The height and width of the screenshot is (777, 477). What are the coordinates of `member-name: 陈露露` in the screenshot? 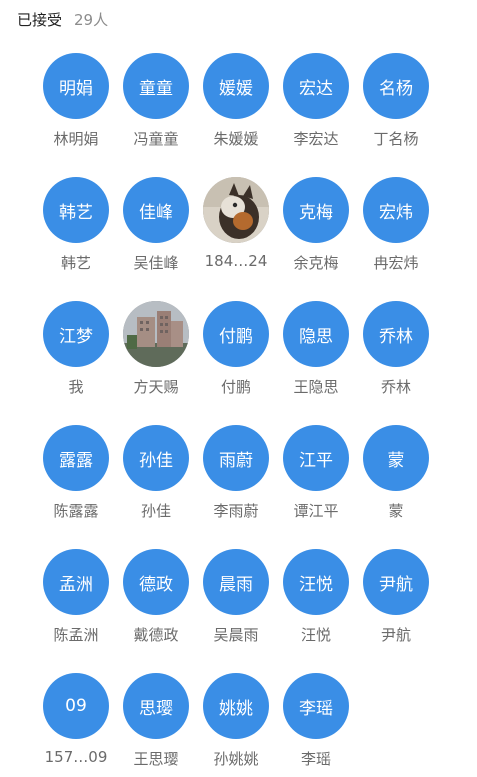 It's located at (76, 511).